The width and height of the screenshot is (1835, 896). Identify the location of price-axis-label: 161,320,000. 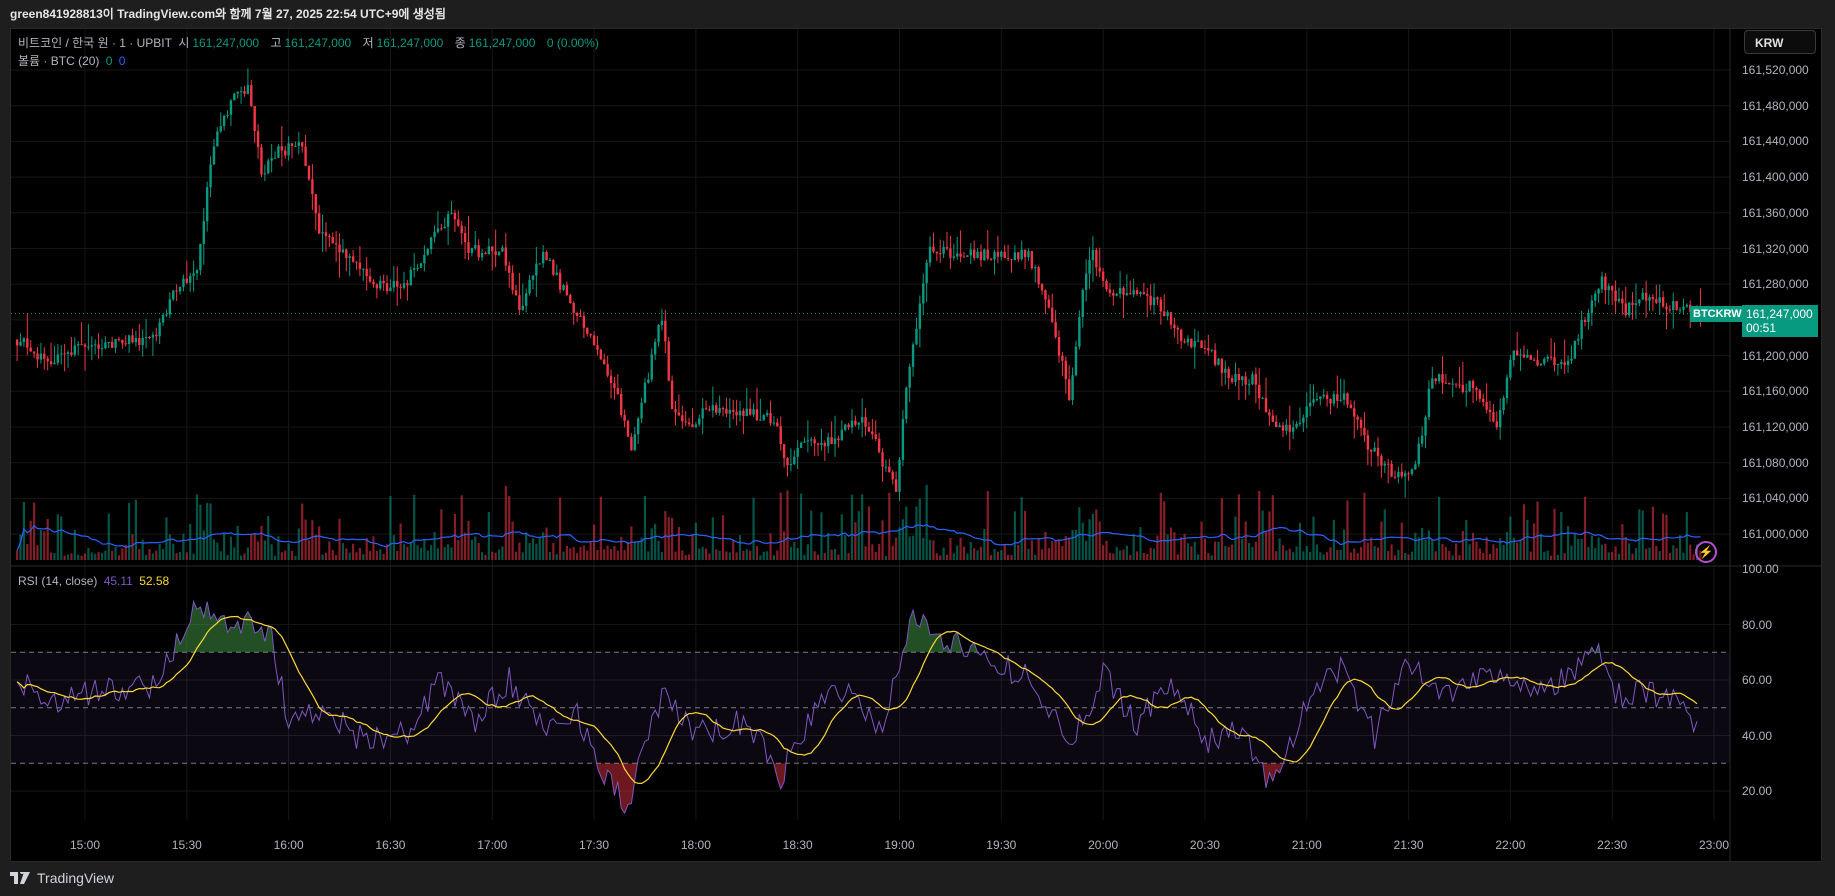
(1775, 248).